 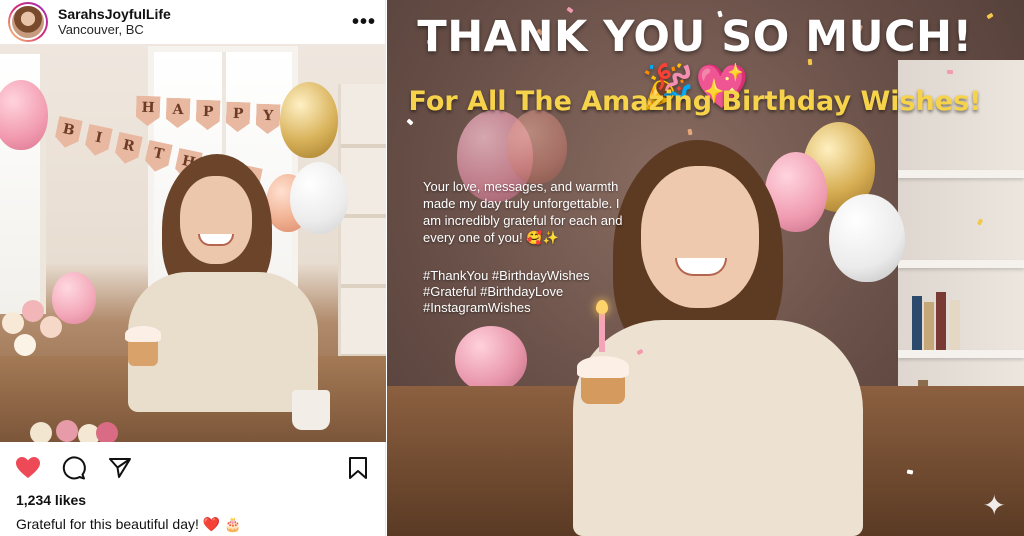 What do you see at coordinates (223, 284) in the screenshot?
I see `woman` at bounding box center [223, 284].